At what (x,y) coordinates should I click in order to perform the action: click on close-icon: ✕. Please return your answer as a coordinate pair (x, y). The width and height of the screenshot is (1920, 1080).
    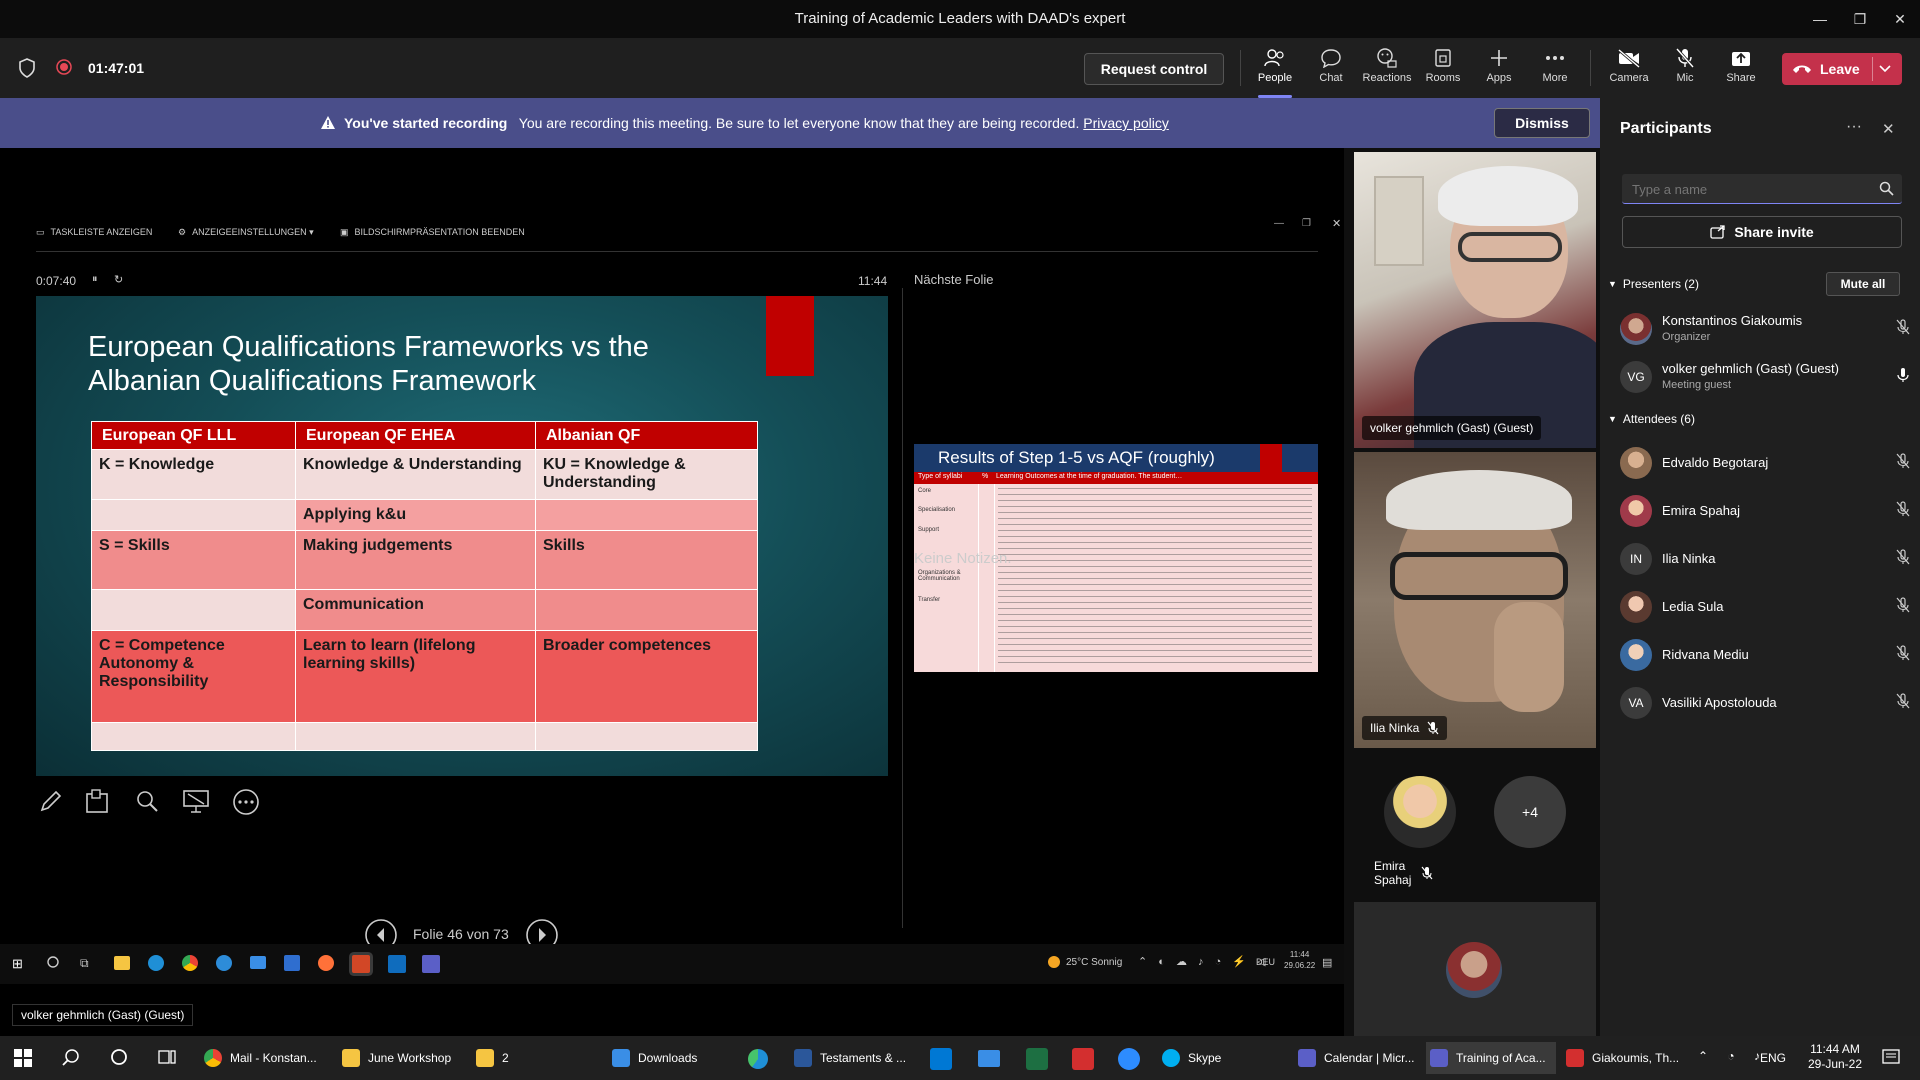
    Looking at the image, I should click on (1900, 19).